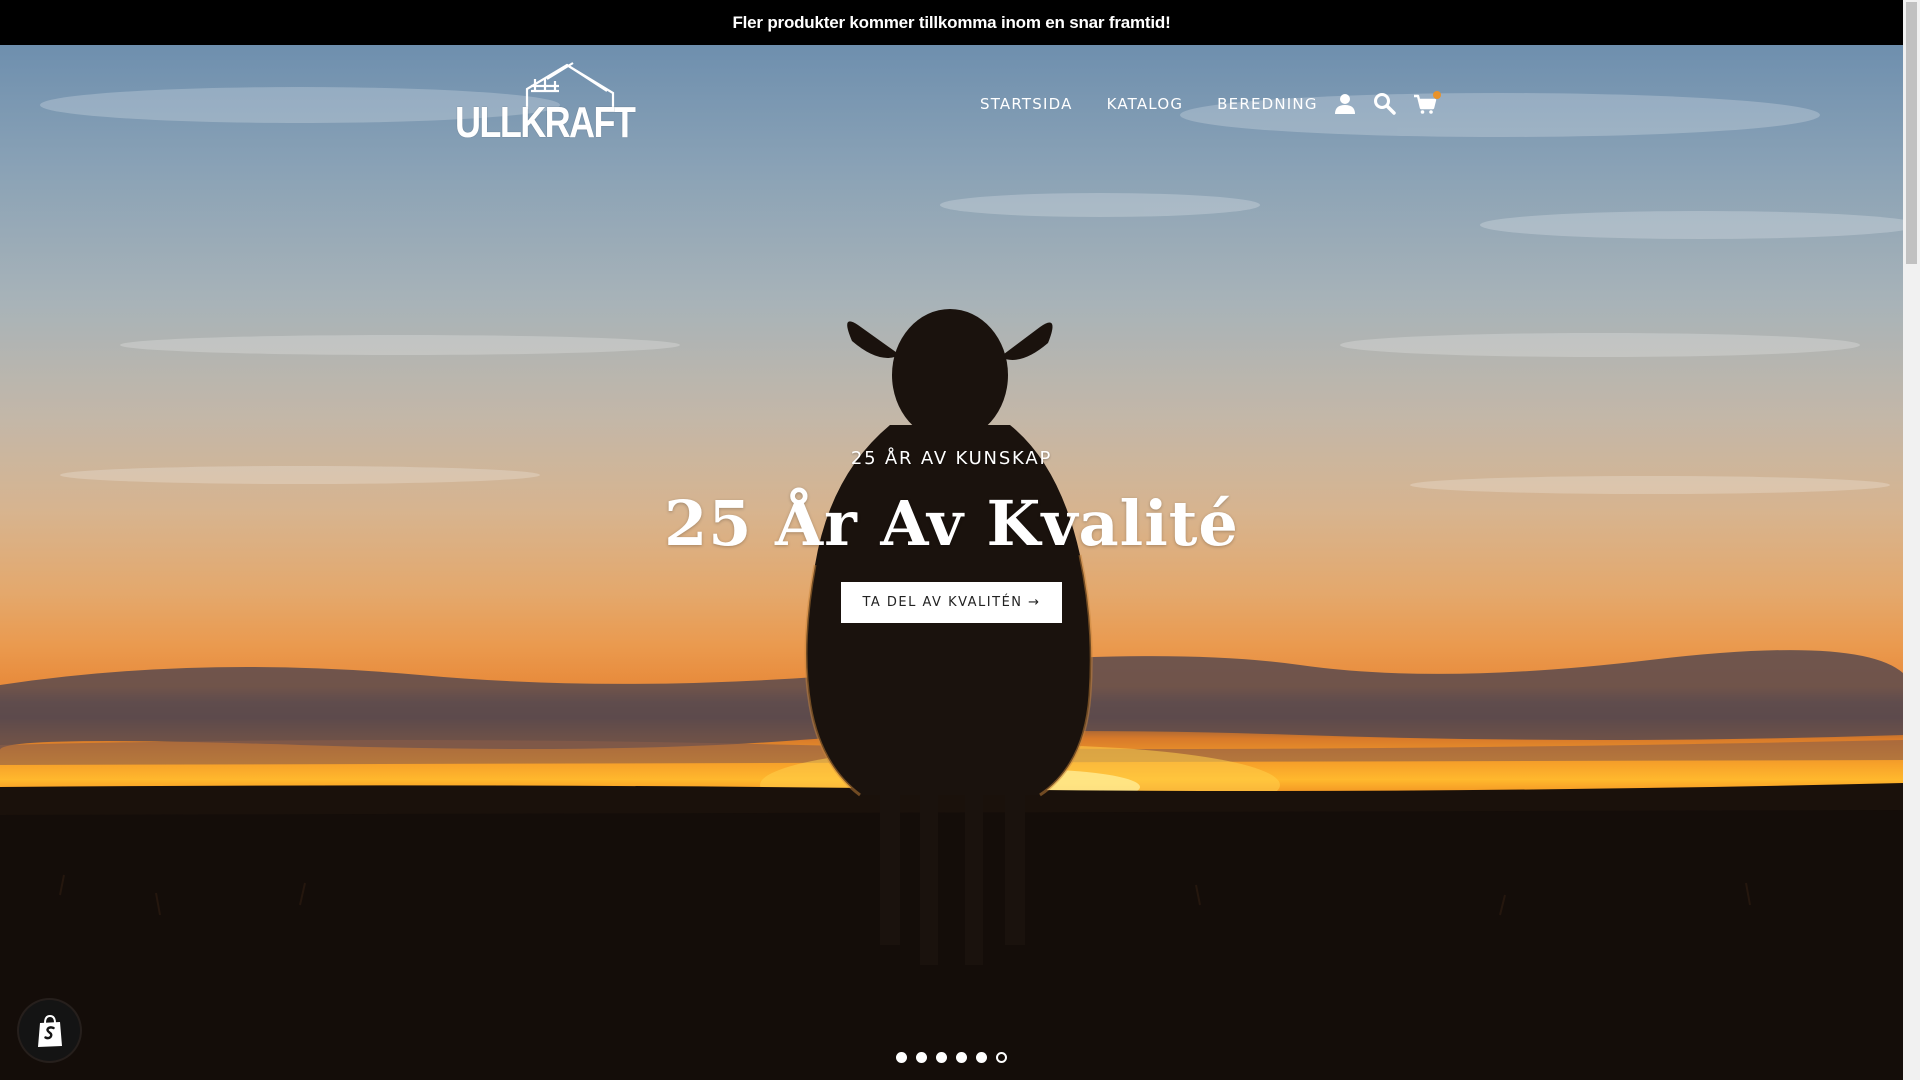 This screenshot has height=1080, width=1920. I want to click on hero-heading: 25 År Av Kvalité, so click(951, 523).